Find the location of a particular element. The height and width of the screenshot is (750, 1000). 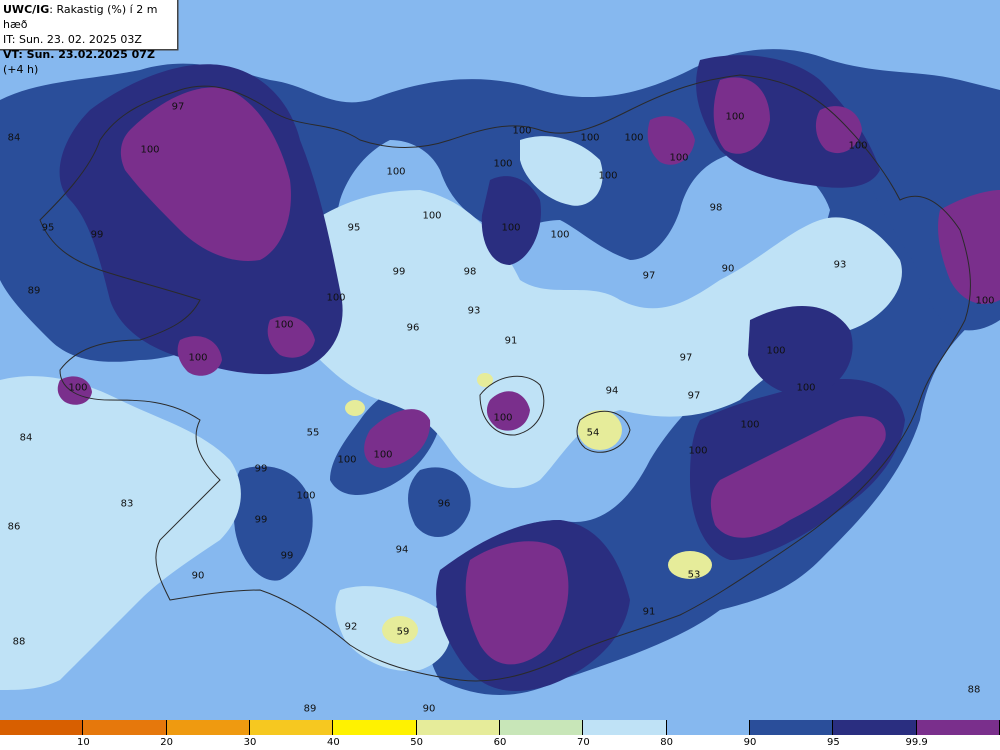

chart-title: UWC/IG: Rakastig (%) í 2 m hæð is located at coordinates (80, 17).